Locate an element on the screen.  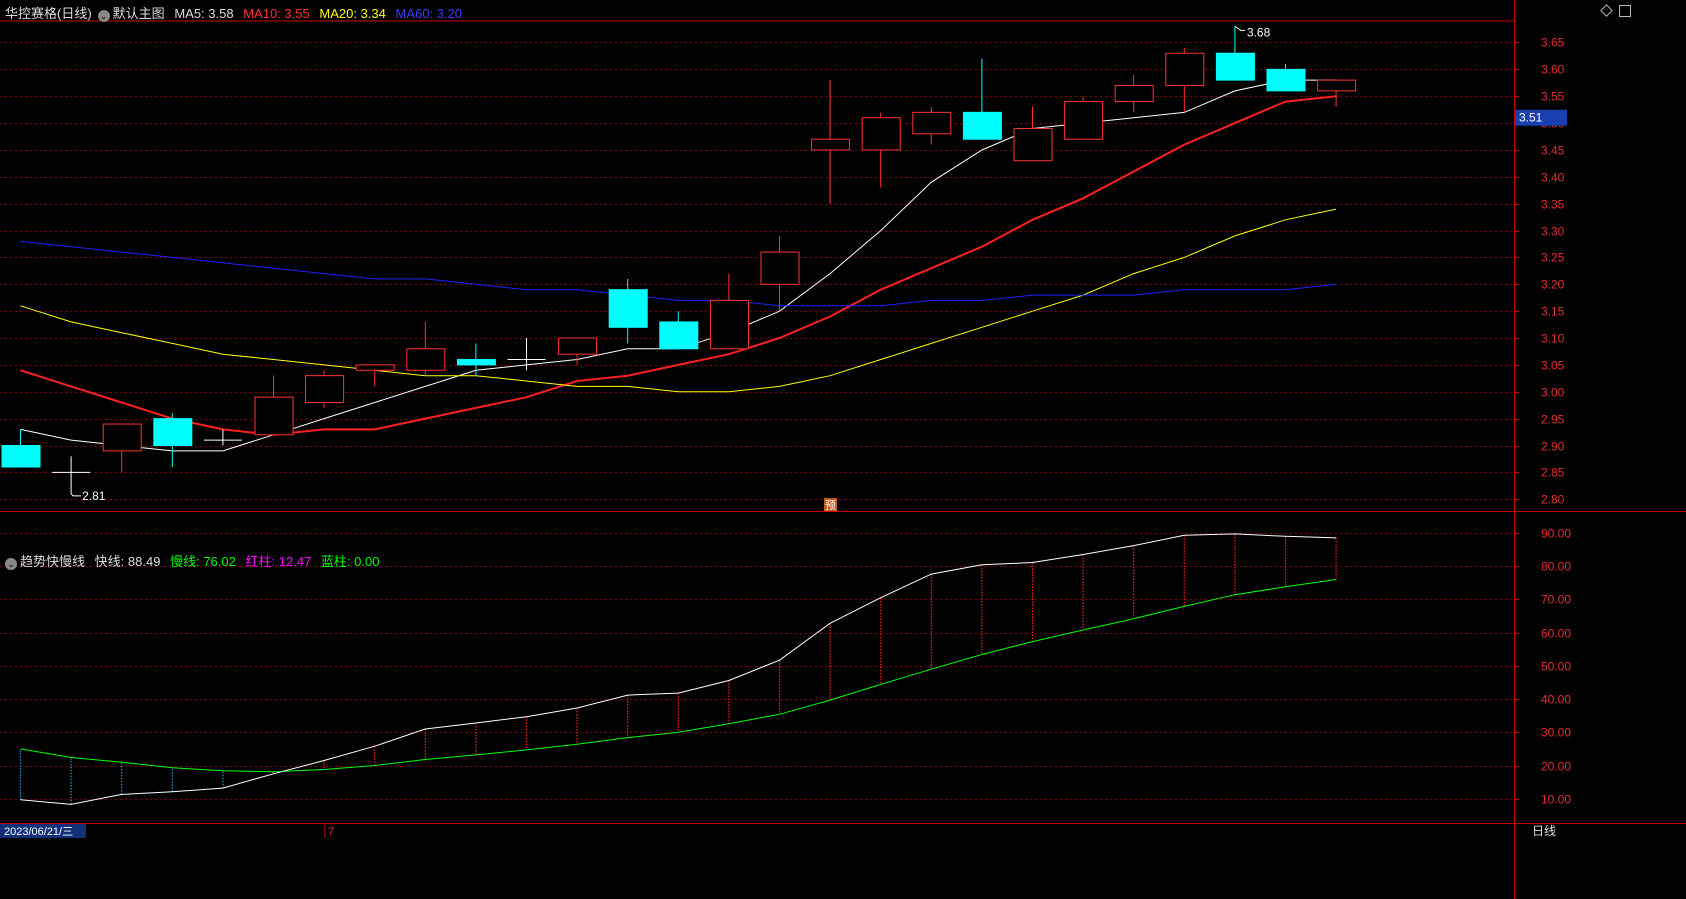
low-marker-arrow is located at coordinates (76, 495).